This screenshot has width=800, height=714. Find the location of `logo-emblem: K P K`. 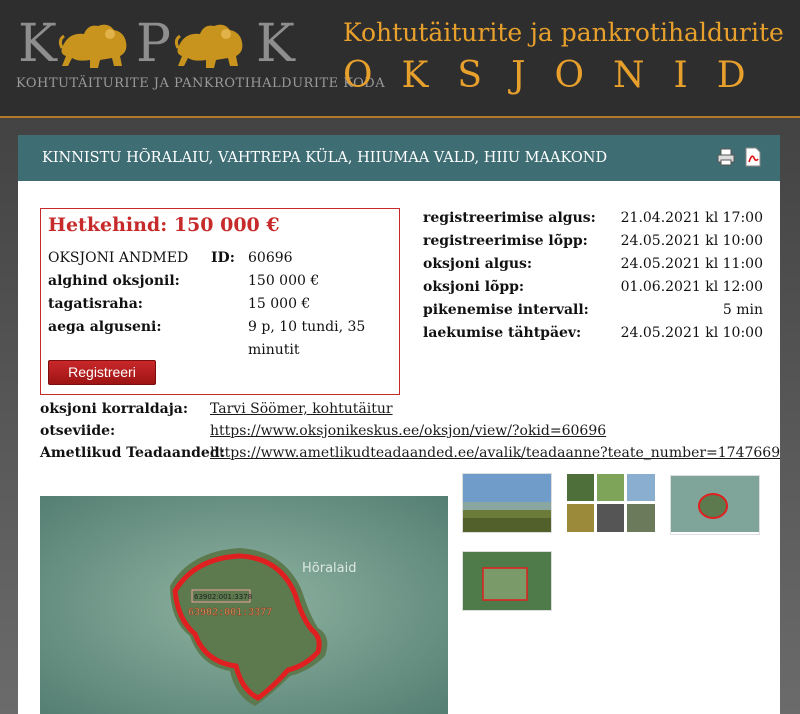

logo-emblem: K P K is located at coordinates (159, 43).